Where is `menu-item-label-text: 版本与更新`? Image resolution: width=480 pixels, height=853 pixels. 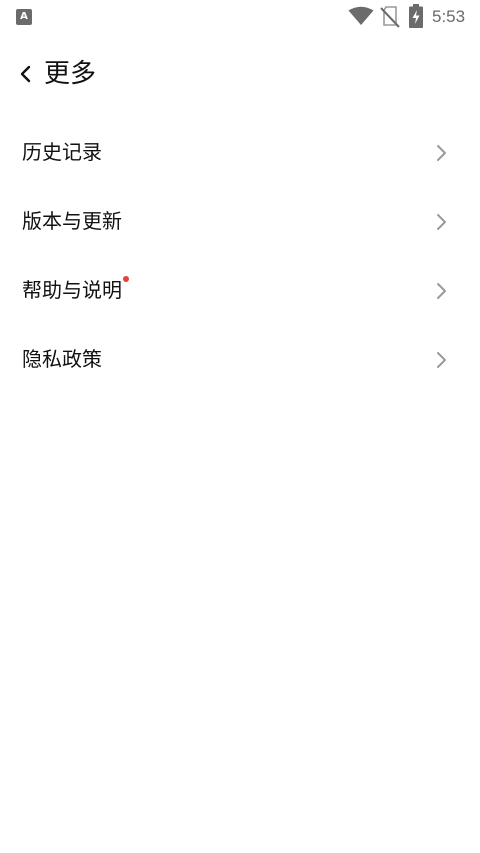 menu-item-label-text: 版本与更新 is located at coordinates (72, 221).